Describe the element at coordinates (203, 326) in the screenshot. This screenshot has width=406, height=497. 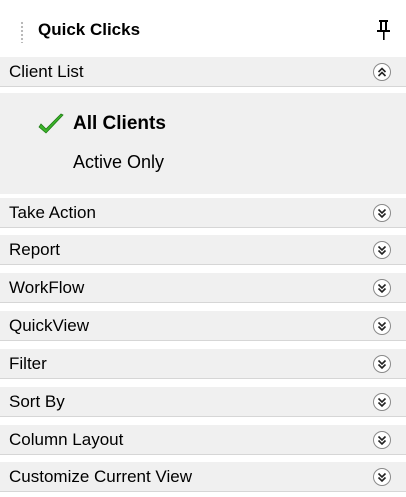
I see `section-quickview: QuickView` at that location.